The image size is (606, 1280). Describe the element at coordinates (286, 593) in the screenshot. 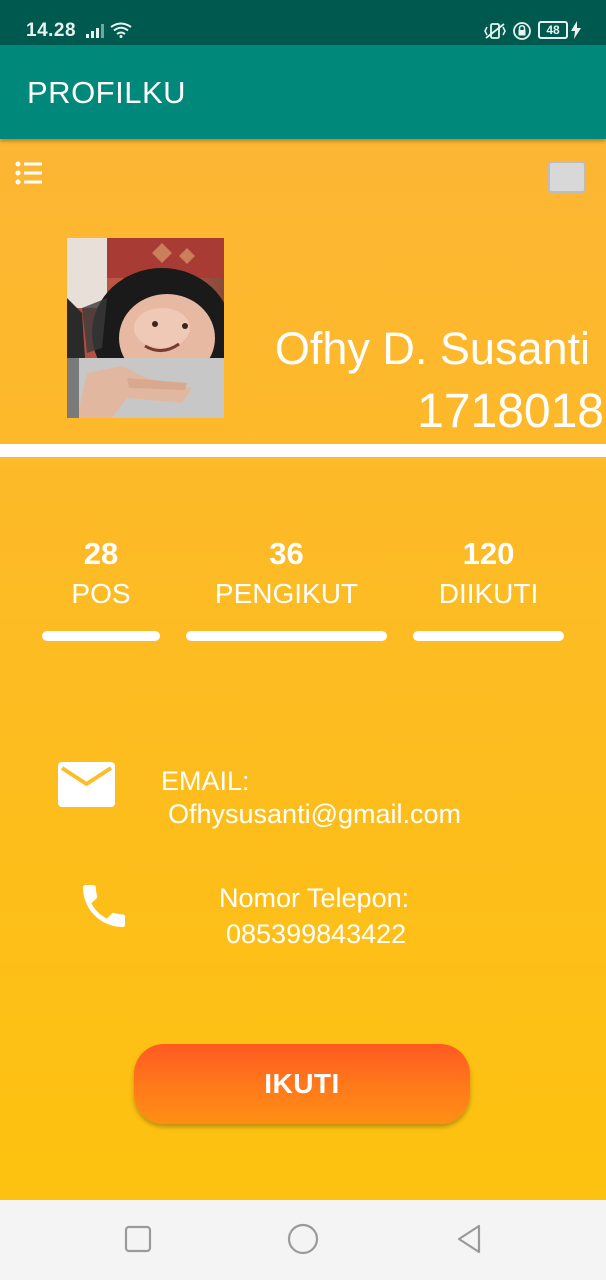

I see `stat-followers-label: PENGIKUT` at that location.